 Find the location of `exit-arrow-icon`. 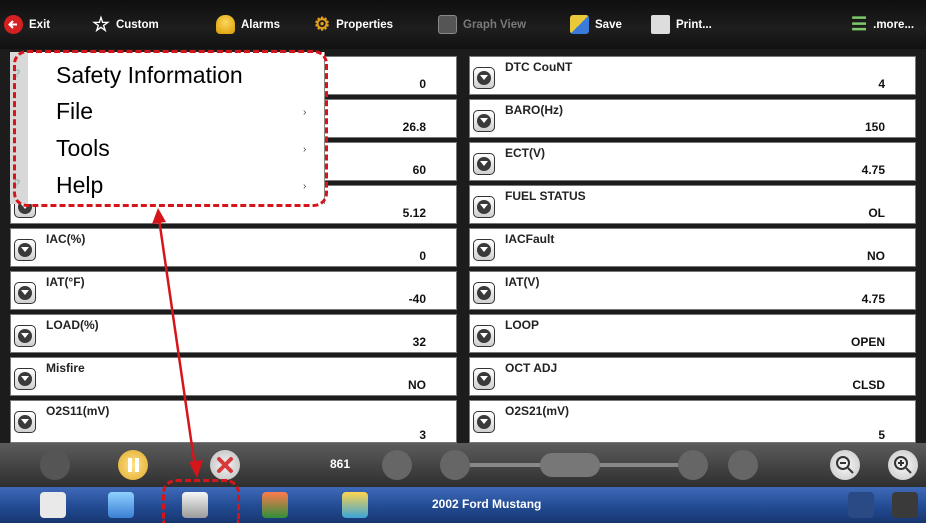

exit-arrow-icon is located at coordinates (13, 24).